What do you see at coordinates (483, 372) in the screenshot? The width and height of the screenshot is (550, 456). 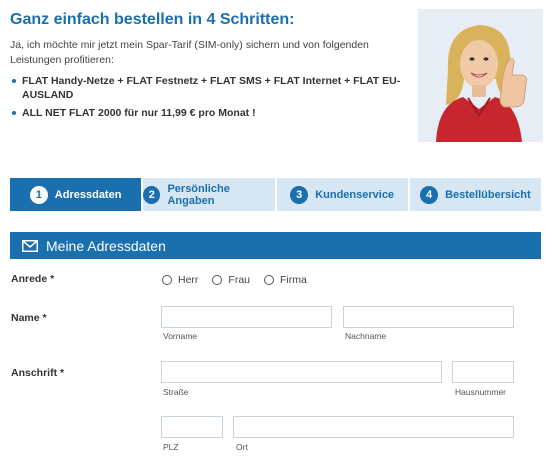 I see `hausnummer-input` at bounding box center [483, 372].